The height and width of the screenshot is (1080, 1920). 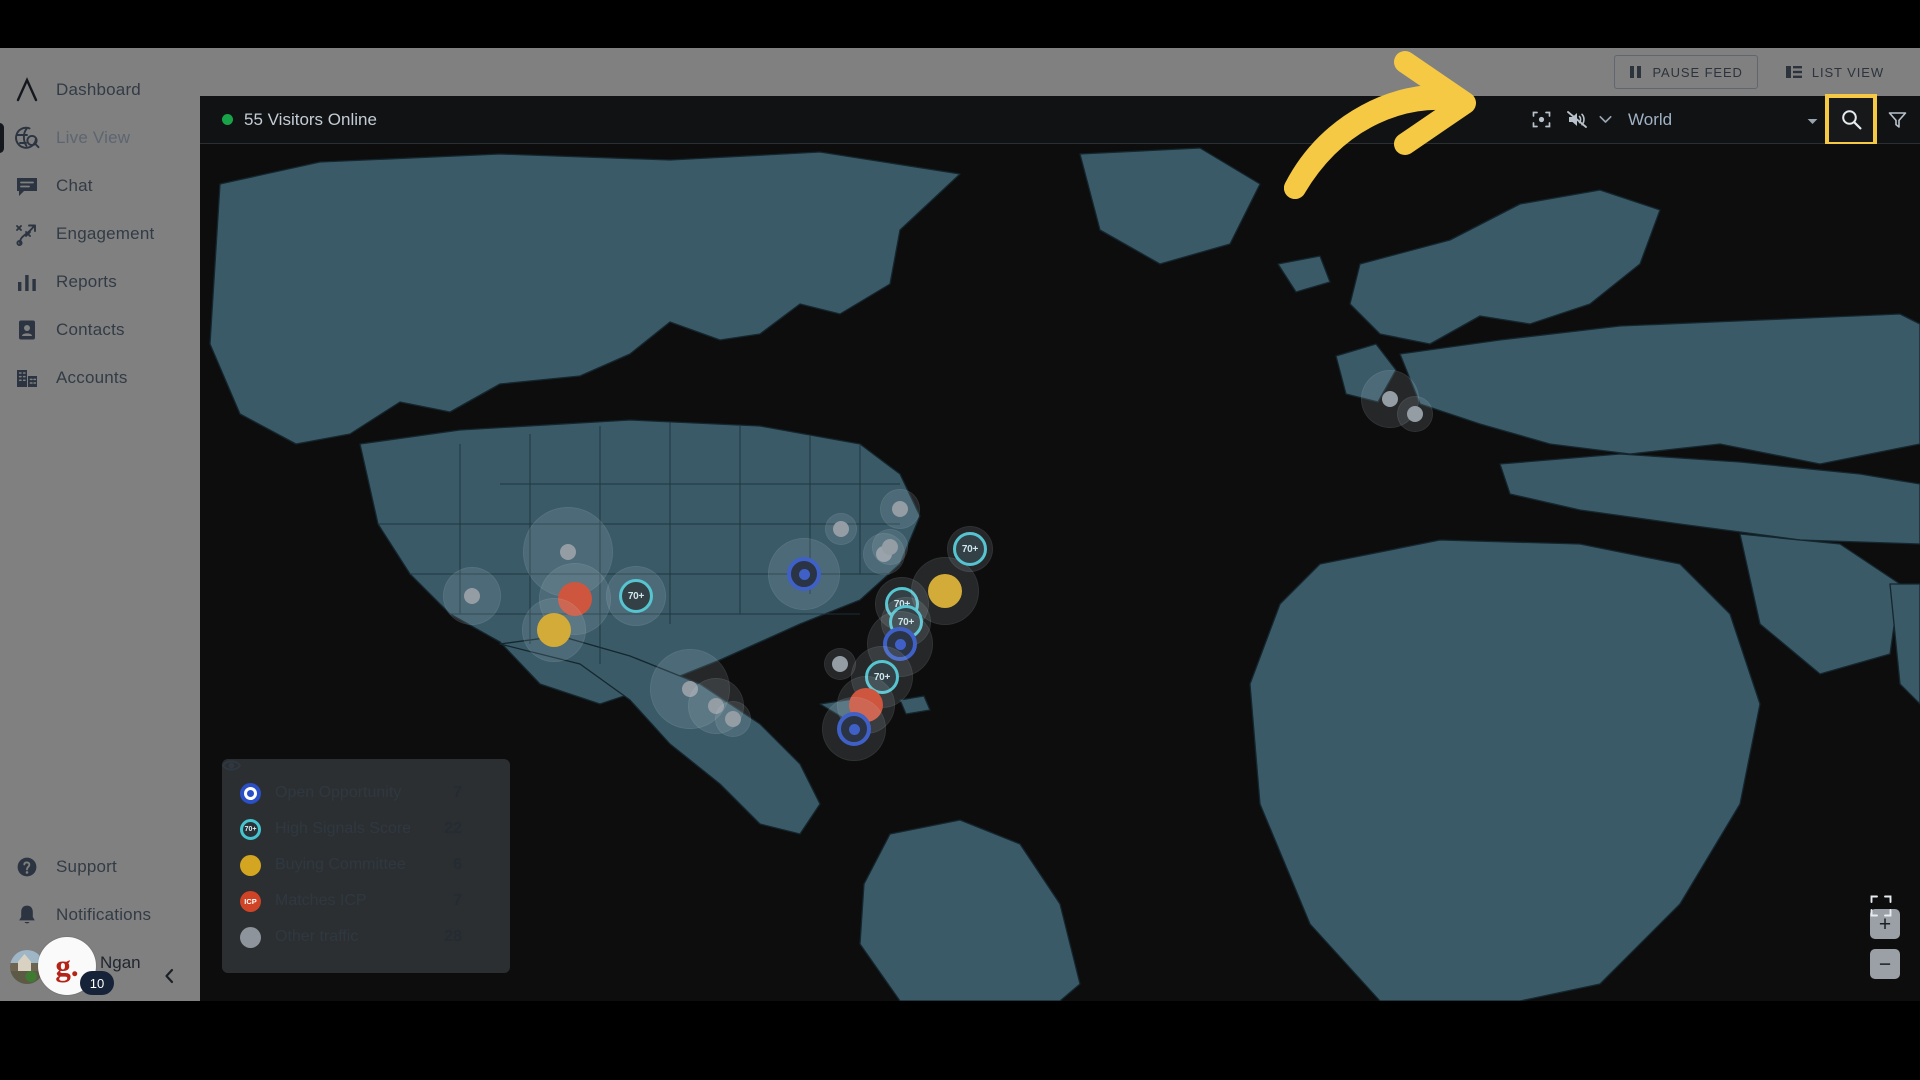 I want to click on legend-row: ICP Matches ICP 7, so click(x=366, y=839).